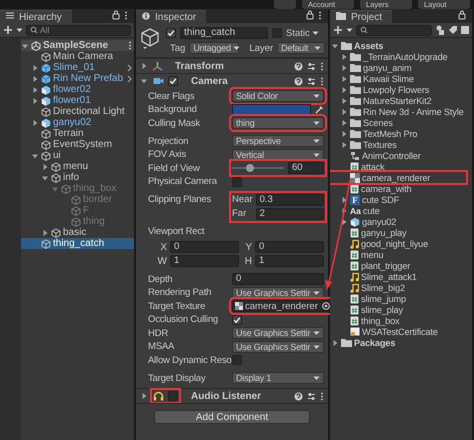 Image resolution: width=474 pixels, height=440 pixels. I want to click on add-icon, so click(8, 30).